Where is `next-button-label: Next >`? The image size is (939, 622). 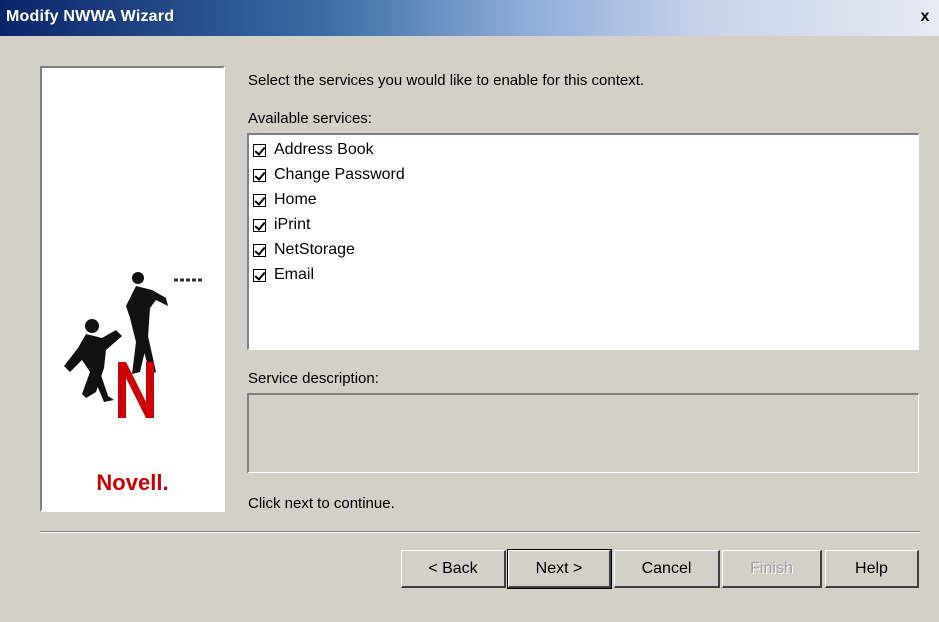
next-button-label: Next > is located at coordinates (559, 568).